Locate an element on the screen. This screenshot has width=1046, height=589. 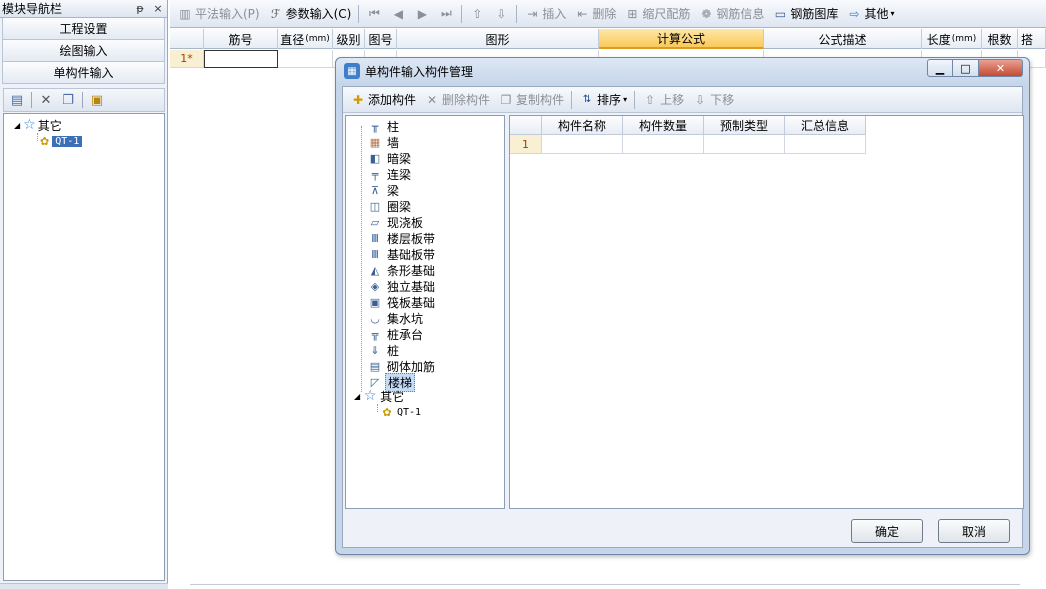
col-prefab-type: 预制类型 is located at coordinates (744, 125).